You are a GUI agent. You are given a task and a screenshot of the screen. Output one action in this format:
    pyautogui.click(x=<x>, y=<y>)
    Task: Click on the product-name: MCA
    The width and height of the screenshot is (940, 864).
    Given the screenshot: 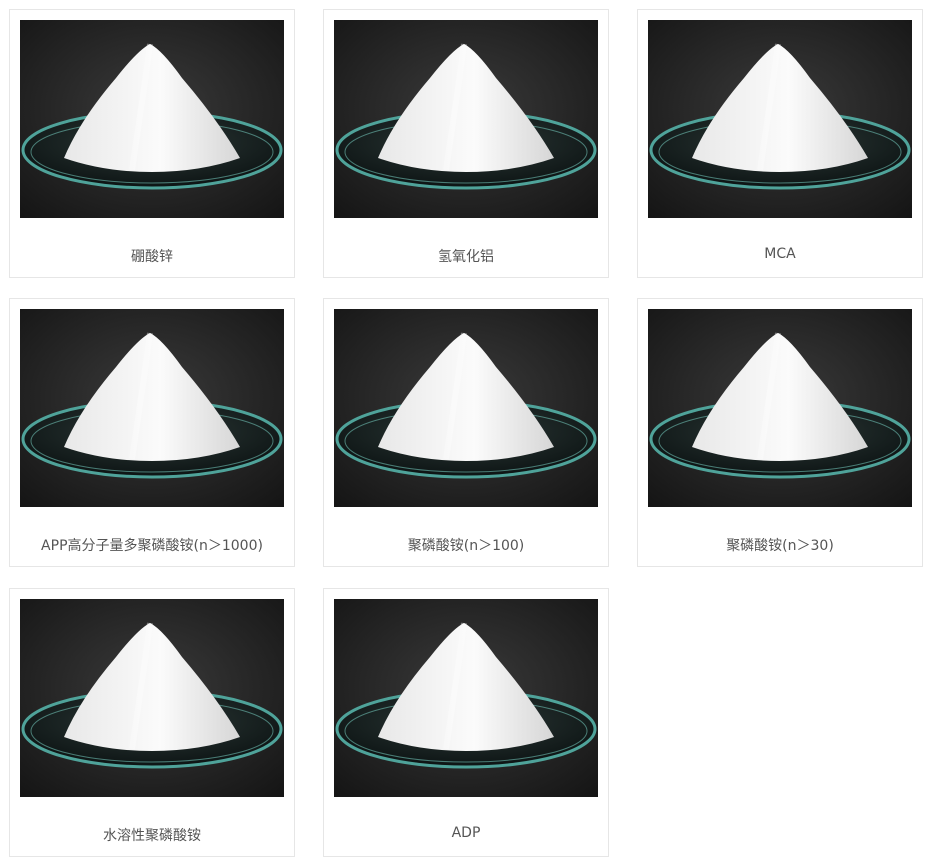 What is the action you would take?
    pyautogui.click(x=780, y=254)
    